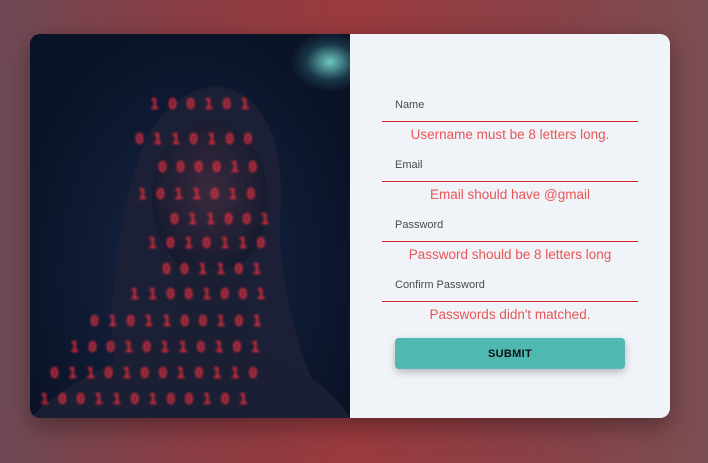 This screenshot has height=463, width=708. I want to click on submit-button: SUBMIT, so click(510, 353).